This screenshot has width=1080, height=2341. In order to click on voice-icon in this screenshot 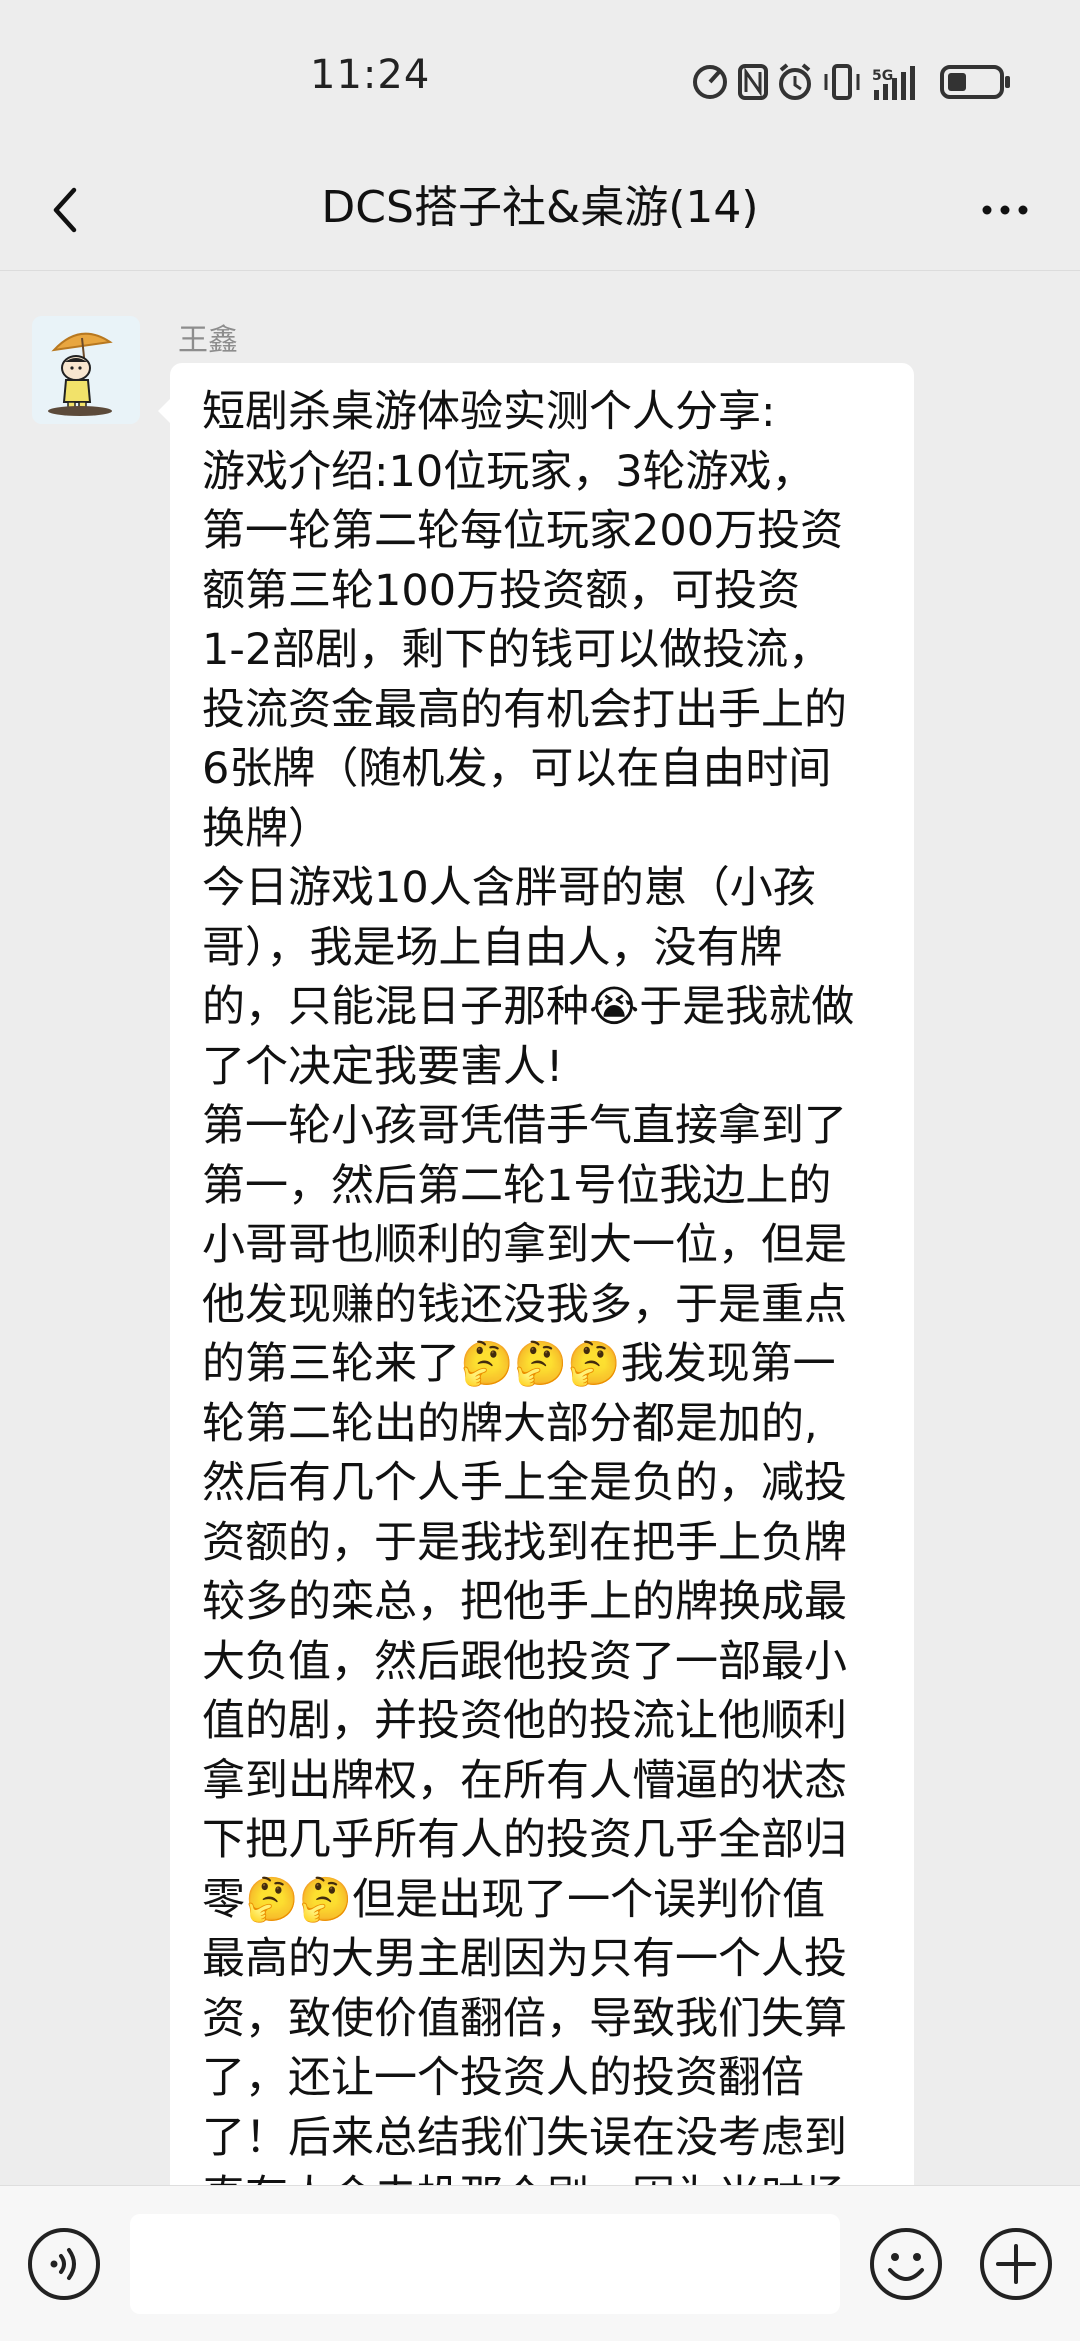, I will do `click(64, 2264)`.